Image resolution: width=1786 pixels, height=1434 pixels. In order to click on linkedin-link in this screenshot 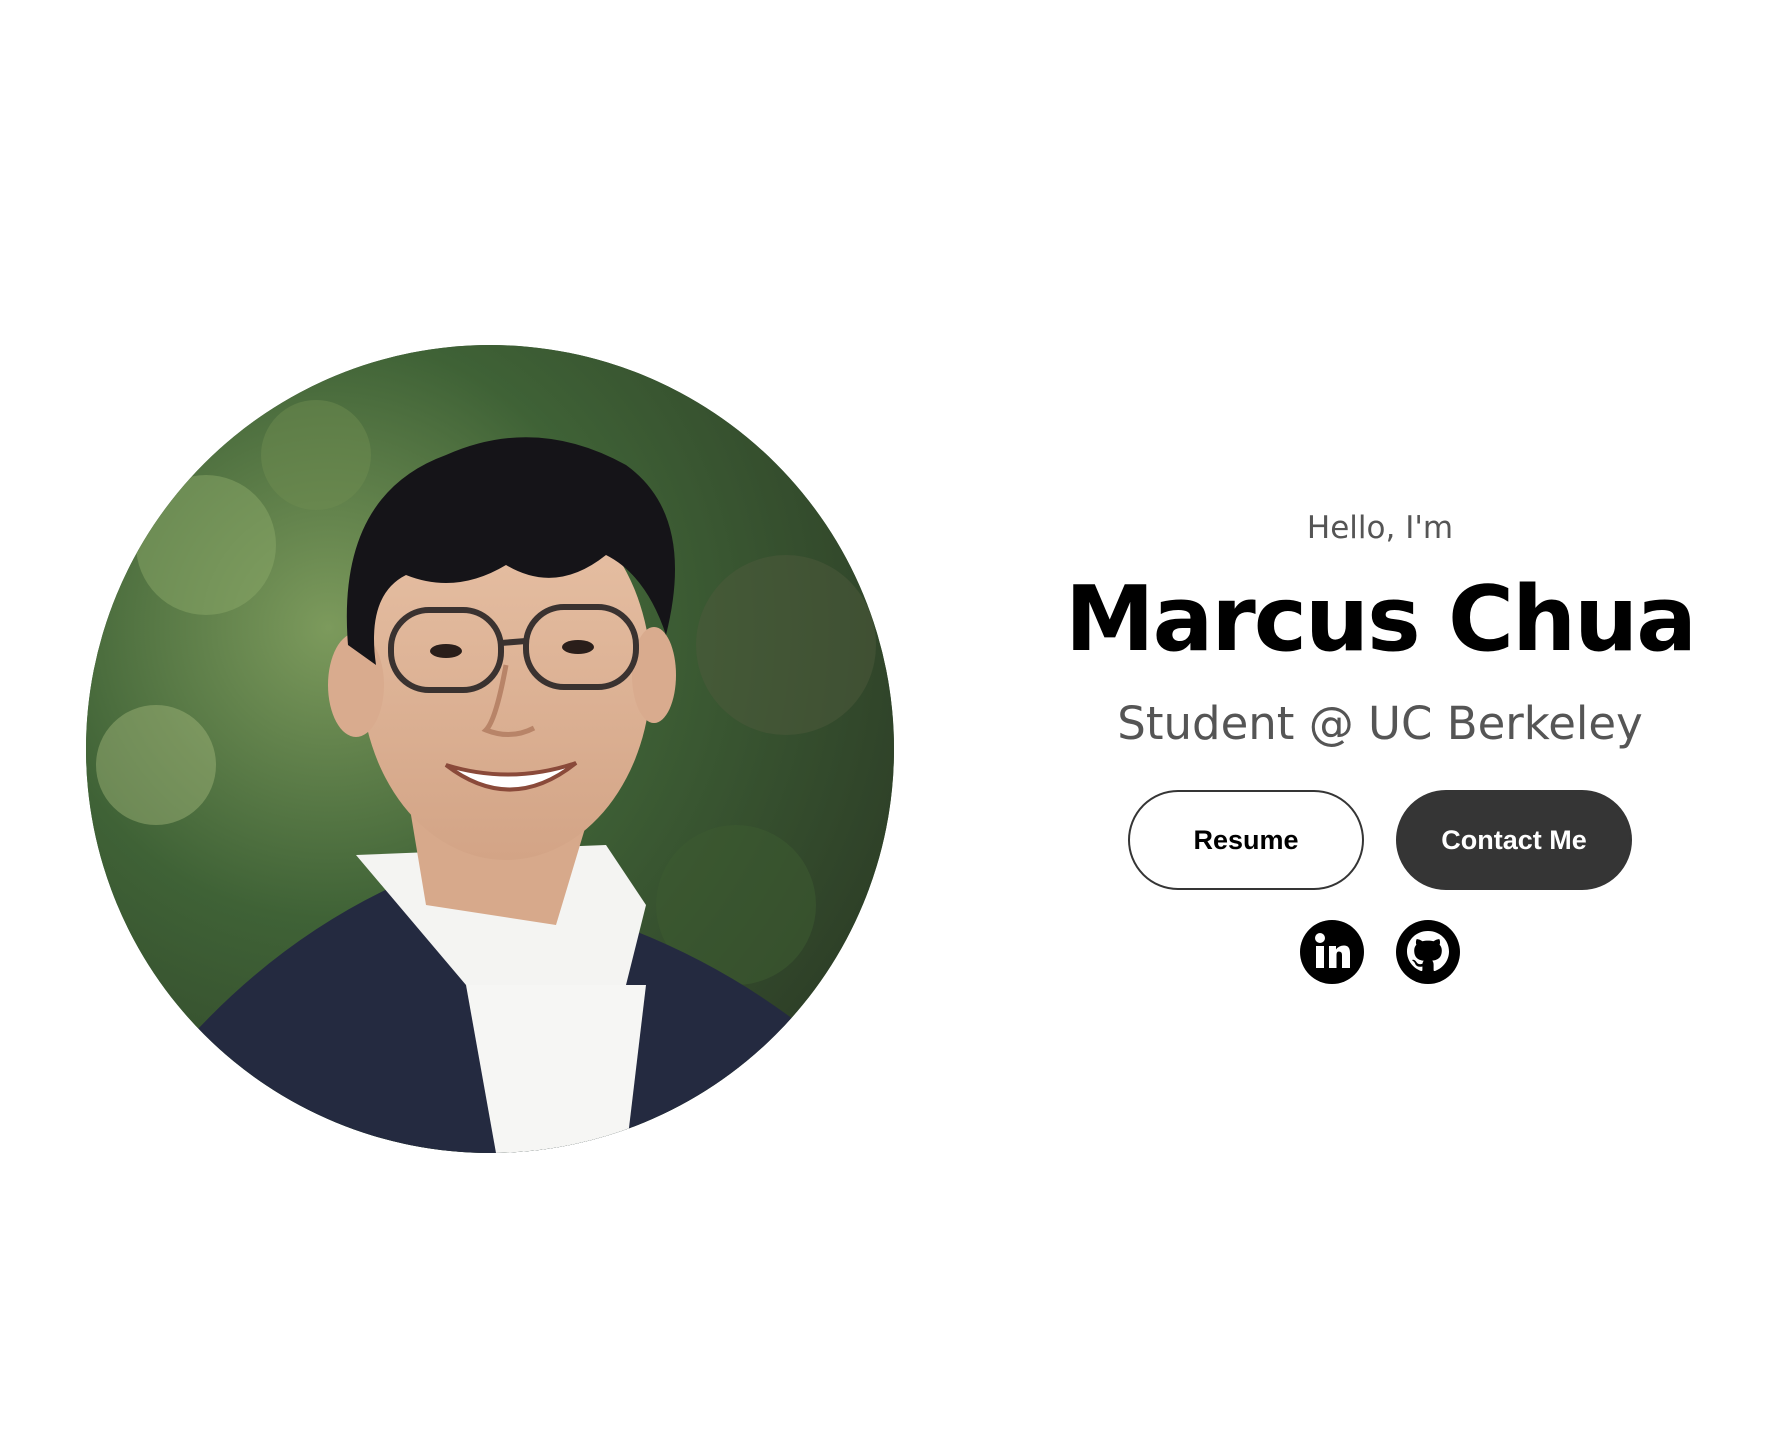, I will do `click(1332, 952)`.